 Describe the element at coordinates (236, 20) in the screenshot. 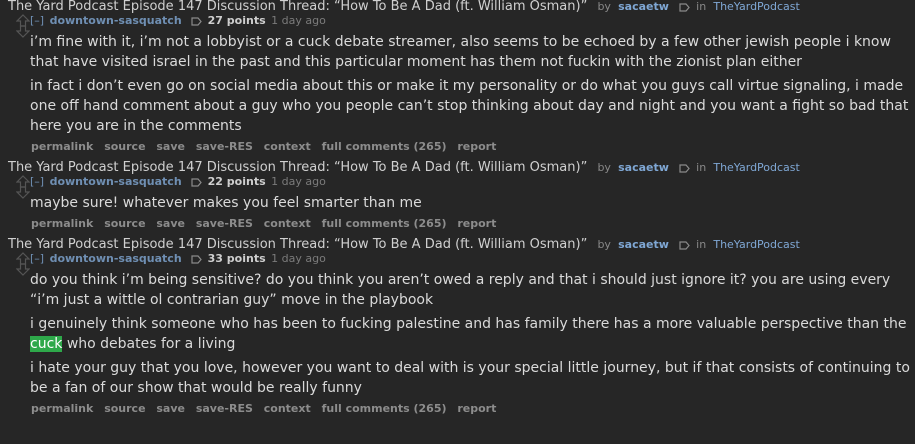

I see `score: 27 points` at that location.